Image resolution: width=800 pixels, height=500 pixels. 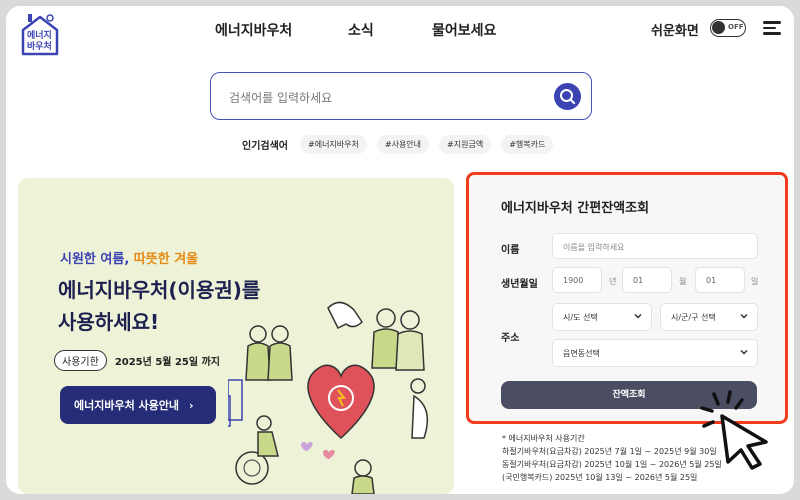 I want to click on day-unit: 일, so click(x=755, y=281).